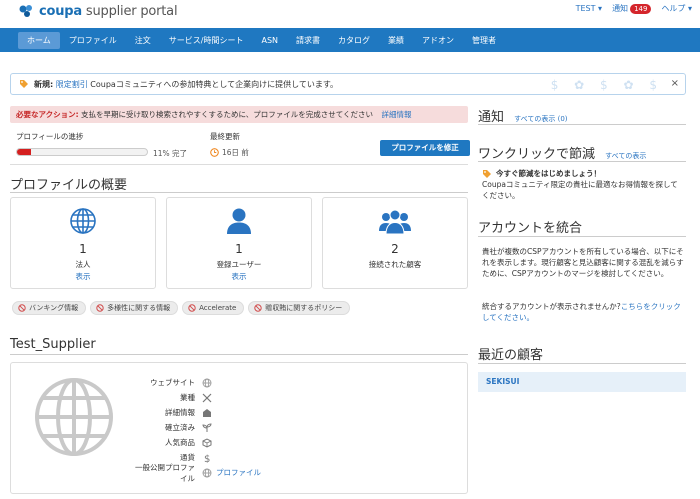  Describe the element at coordinates (606, 85) in the screenshot. I see `announcement-decoration: $ ✿ $ ✿ $` at that location.